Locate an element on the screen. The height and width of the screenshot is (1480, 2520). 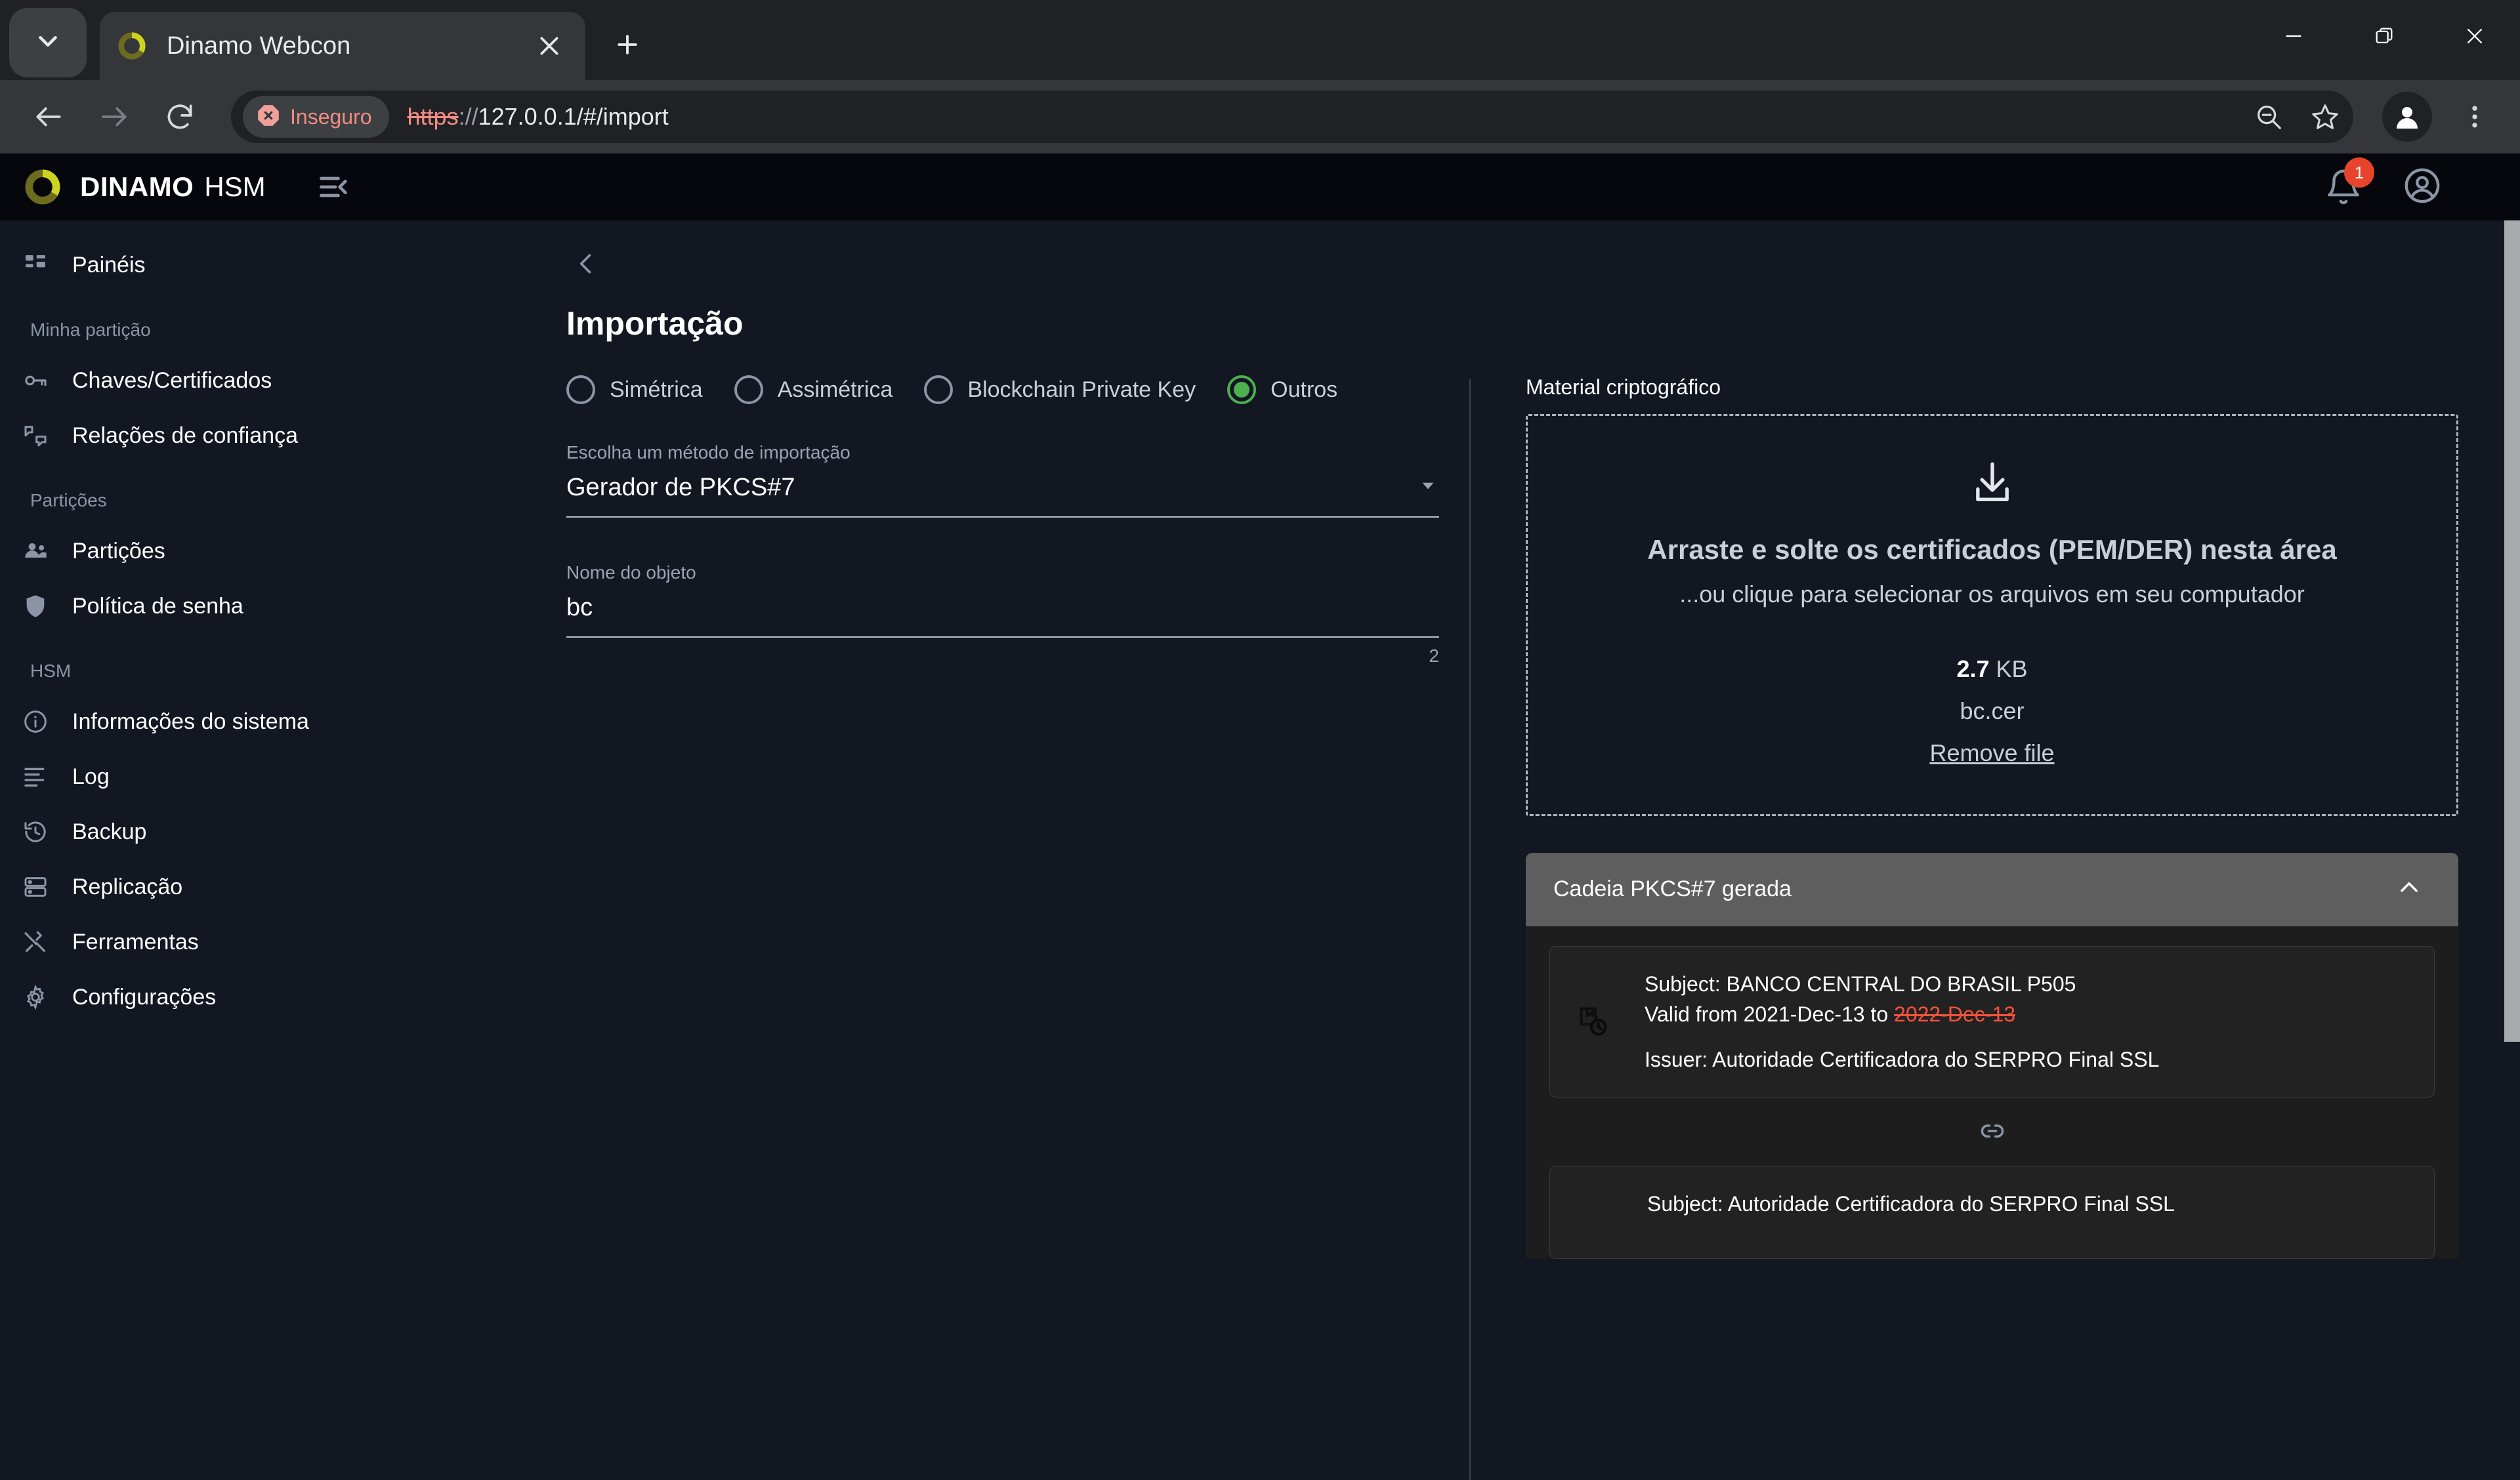
back-arrow-icon is located at coordinates (48, 116).